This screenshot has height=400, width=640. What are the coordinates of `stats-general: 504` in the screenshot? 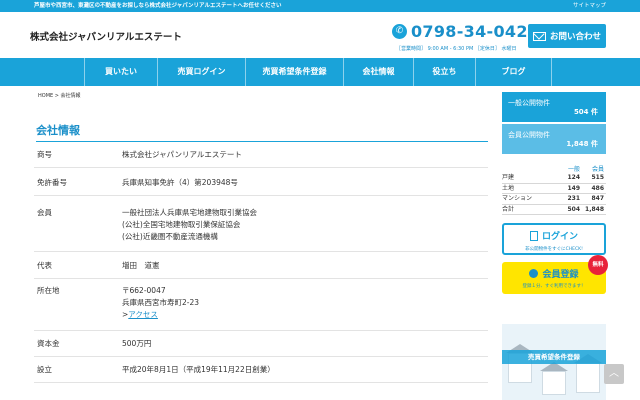 It's located at (573, 209).